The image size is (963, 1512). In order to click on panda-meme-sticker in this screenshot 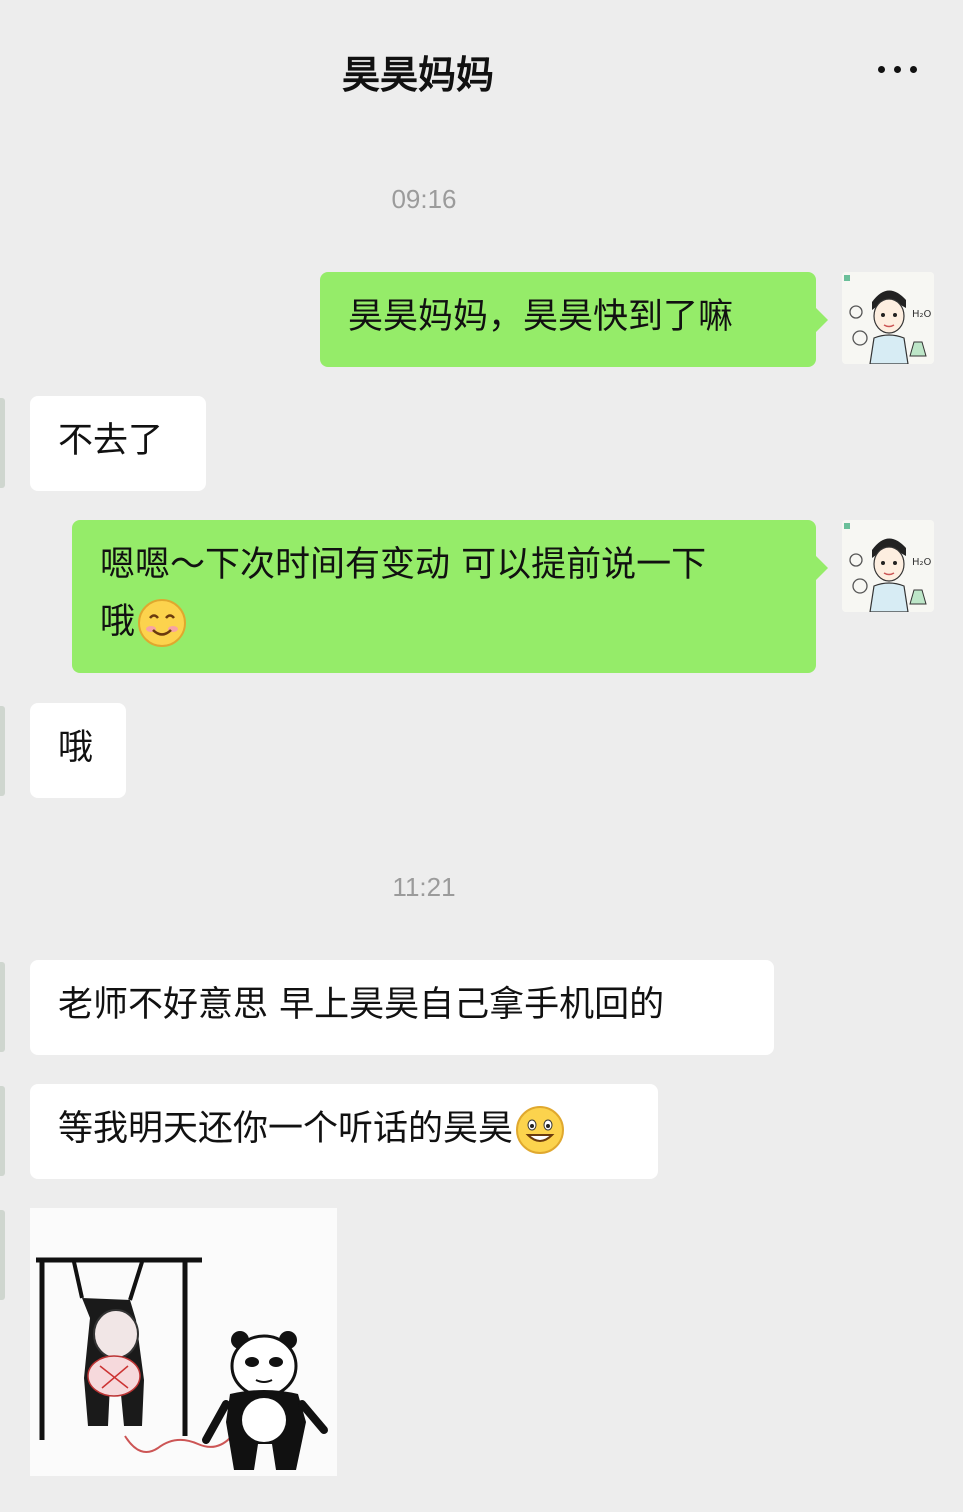, I will do `click(183, 1342)`.